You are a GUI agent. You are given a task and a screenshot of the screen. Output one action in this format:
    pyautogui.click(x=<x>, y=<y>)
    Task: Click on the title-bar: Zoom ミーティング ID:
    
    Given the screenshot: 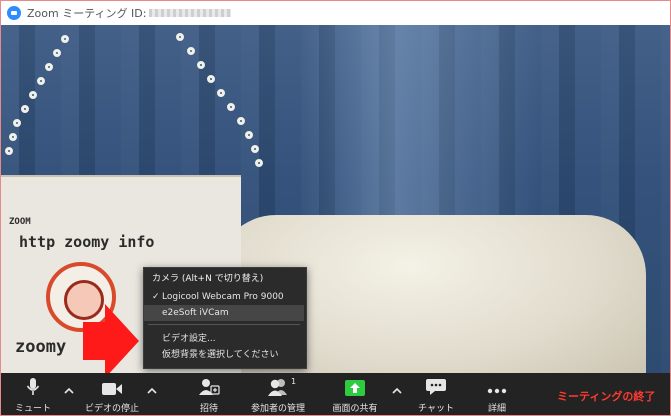 What is the action you would take?
    pyautogui.click(x=335, y=13)
    